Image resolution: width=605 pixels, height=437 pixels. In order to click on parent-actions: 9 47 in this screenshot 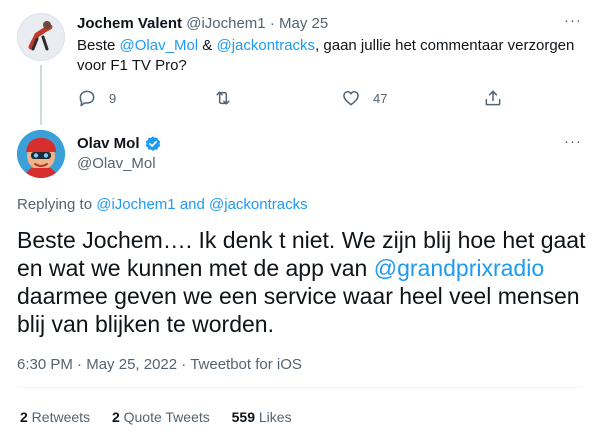, I will do `click(302, 98)`.